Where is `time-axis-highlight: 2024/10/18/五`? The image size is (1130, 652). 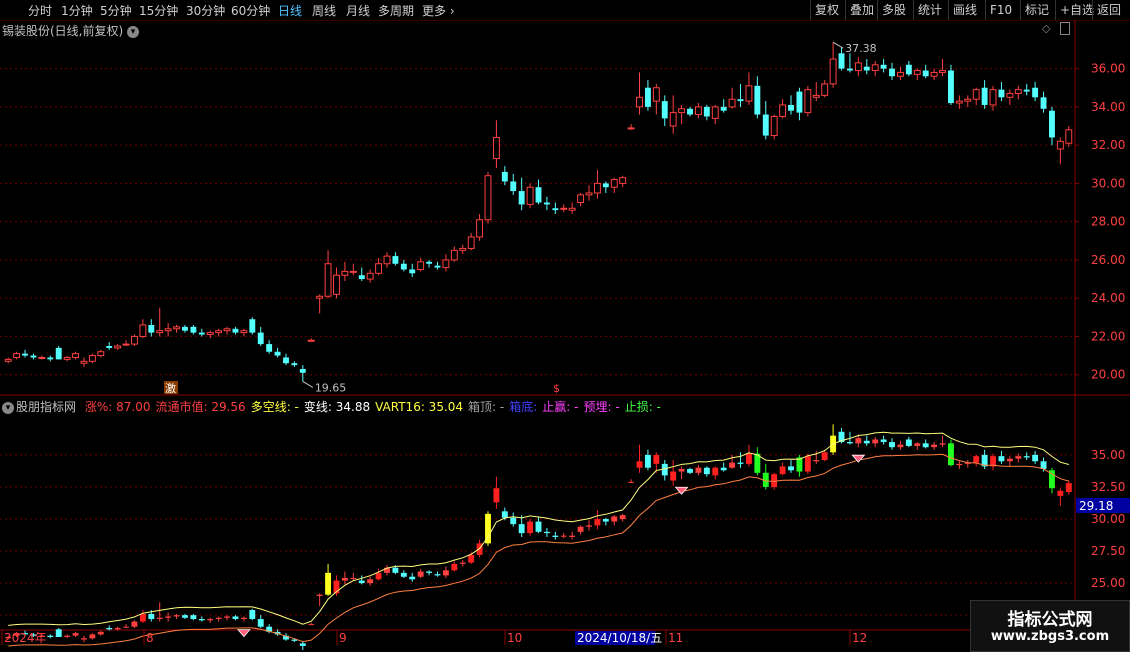
time-axis-highlight: 2024/10/18/五 is located at coordinates (619, 638).